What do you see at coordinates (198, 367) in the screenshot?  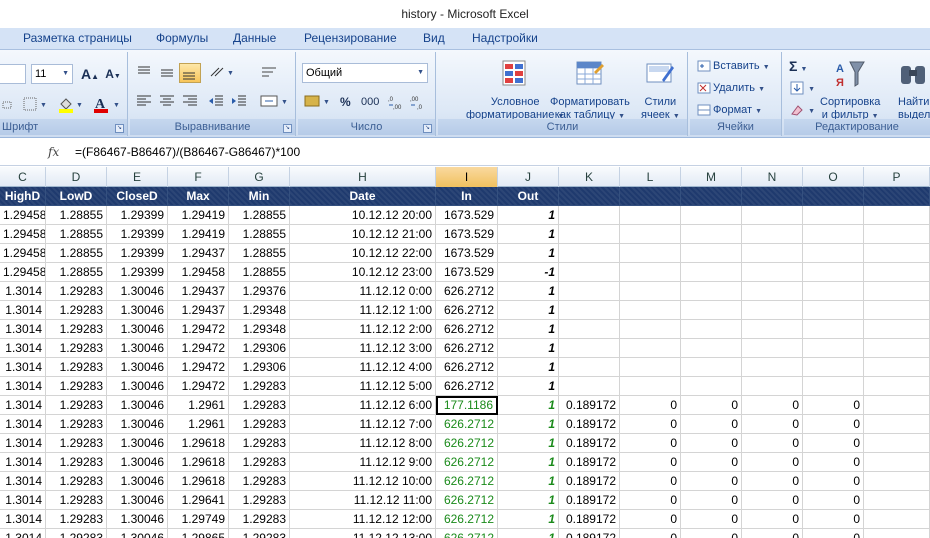 I see `cell: 1.29472` at bounding box center [198, 367].